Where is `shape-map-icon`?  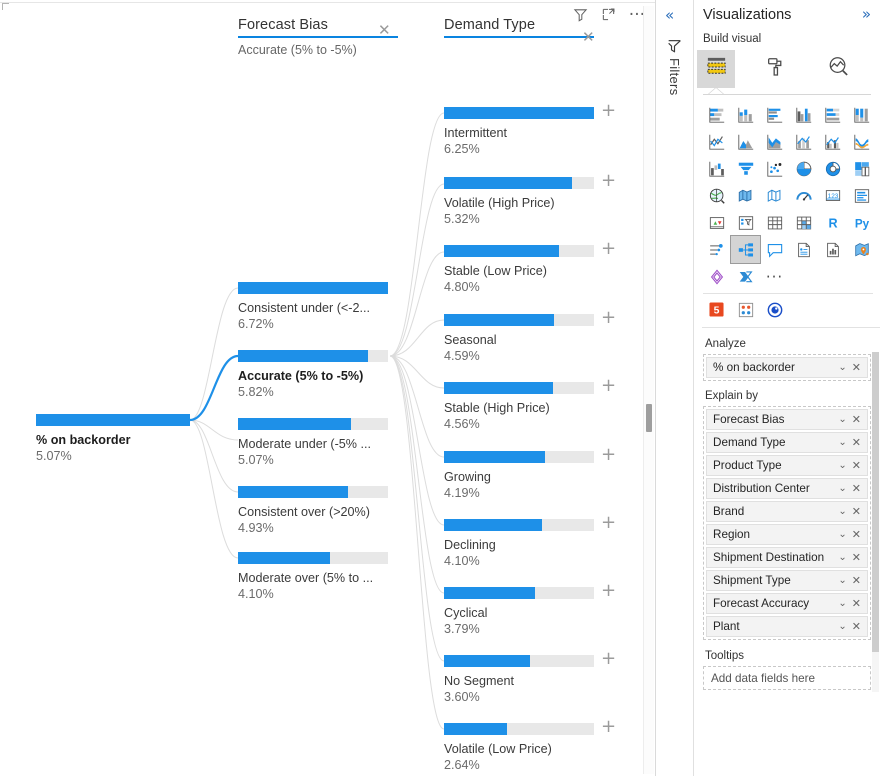
shape-map-icon is located at coordinates (774, 195).